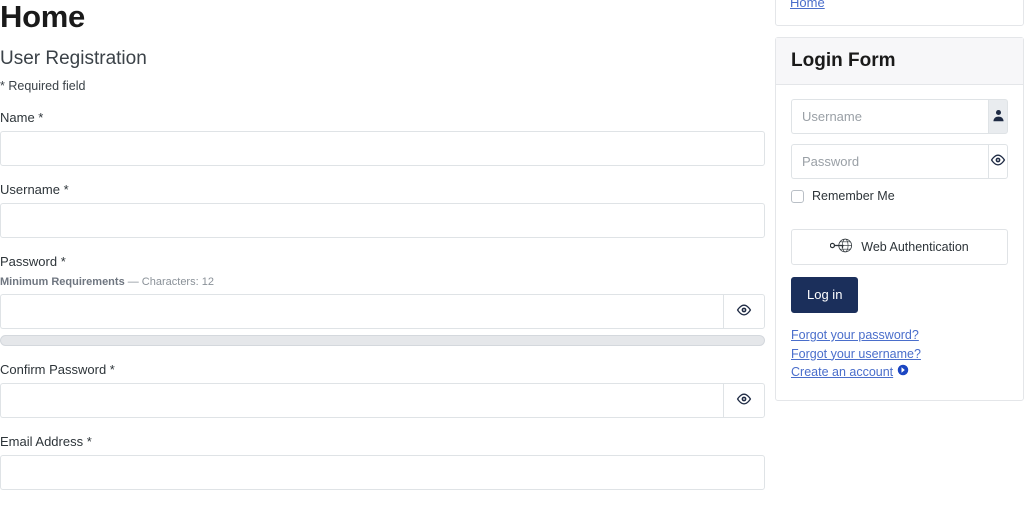 The height and width of the screenshot is (524, 1024). What do you see at coordinates (843, 60) in the screenshot?
I see `login-form-title: Login Form` at bounding box center [843, 60].